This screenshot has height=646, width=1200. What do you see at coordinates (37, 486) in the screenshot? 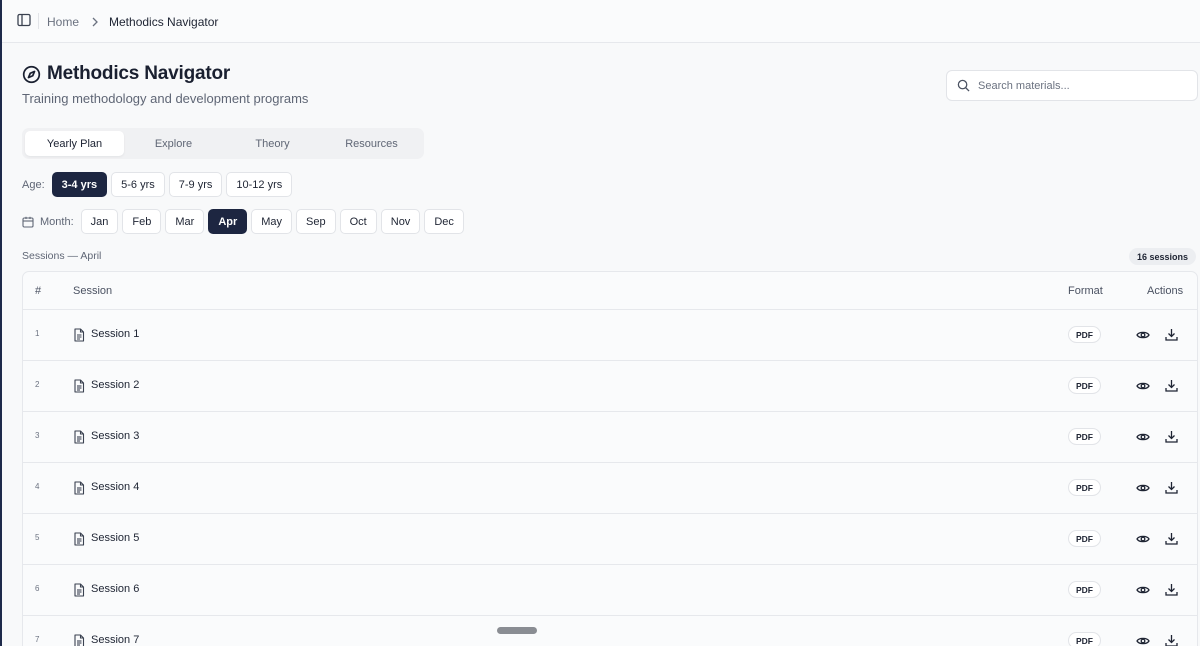
I see `row-number: 4` at bounding box center [37, 486].